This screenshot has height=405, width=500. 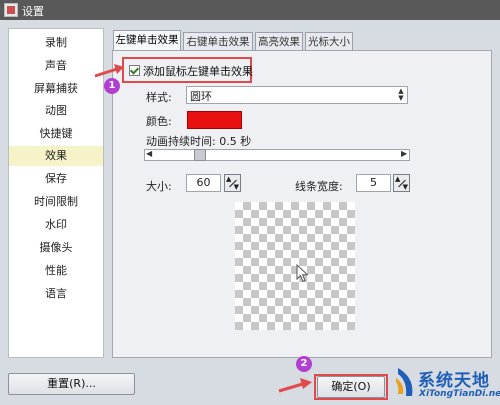 What do you see at coordinates (56, 66) in the screenshot?
I see `sidebar-item-sound: 声音` at bounding box center [56, 66].